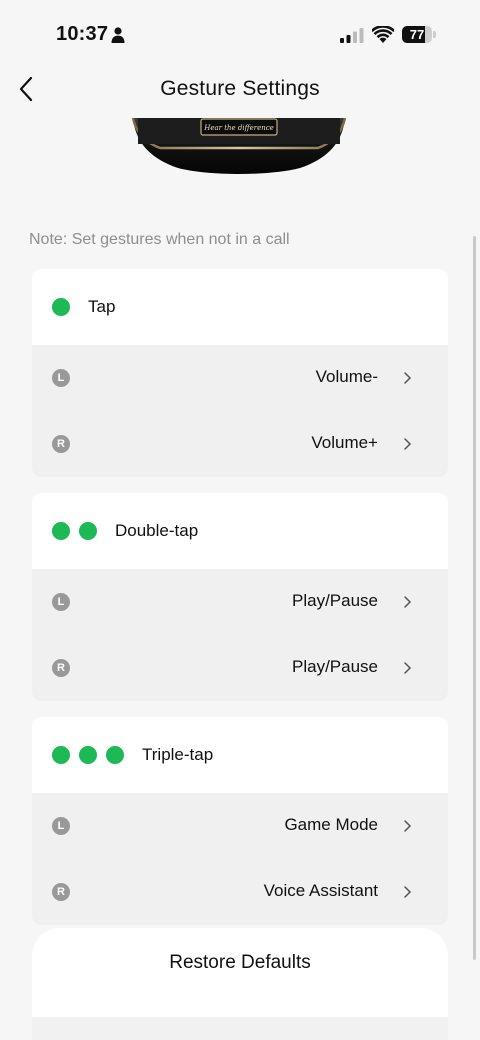  What do you see at coordinates (240, 378) in the screenshot?
I see `gesture-row-left: L Volume-` at bounding box center [240, 378].